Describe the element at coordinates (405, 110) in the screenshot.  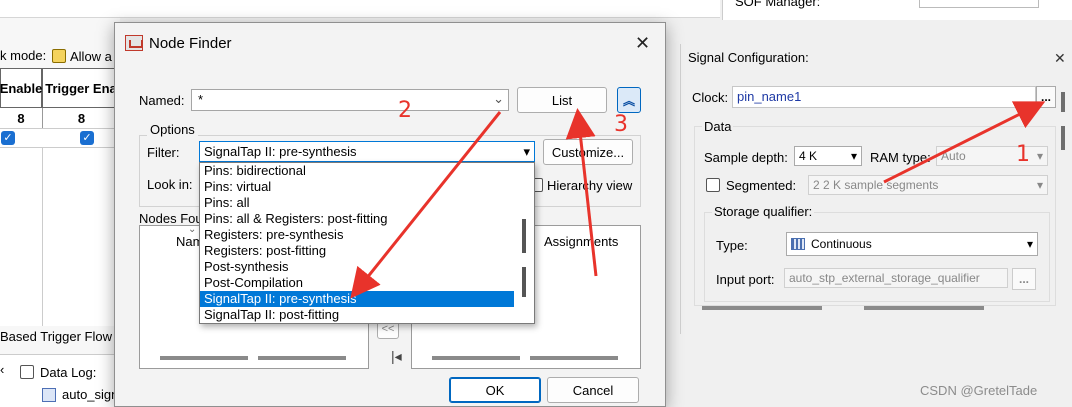
I see `annotation-number-2: 2` at that location.